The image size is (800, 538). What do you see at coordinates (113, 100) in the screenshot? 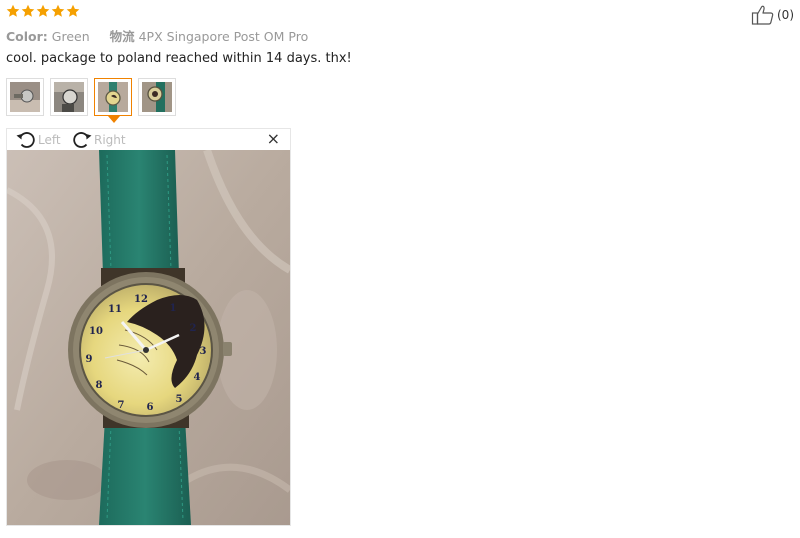
I see `thumbnail-3-selected` at bounding box center [113, 100].